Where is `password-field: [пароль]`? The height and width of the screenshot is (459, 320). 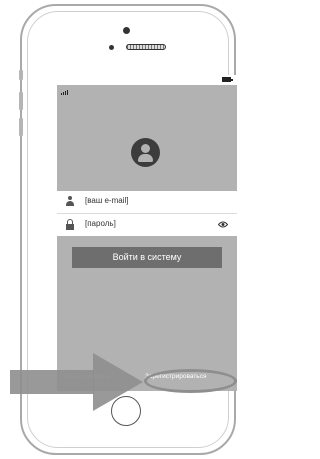
password-field: [пароль] is located at coordinates (147, 225).